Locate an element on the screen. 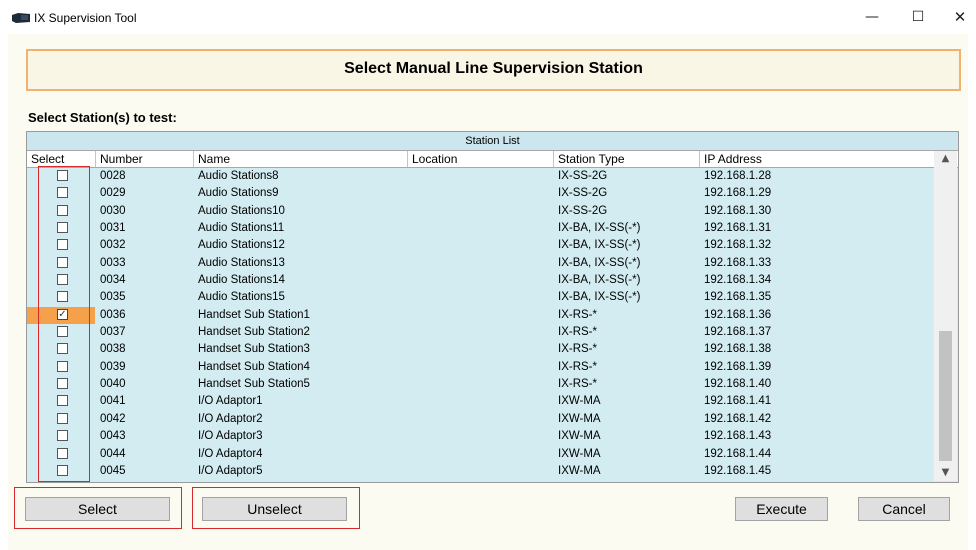  cell-number: 0029 is located at coordinates (113, 193).